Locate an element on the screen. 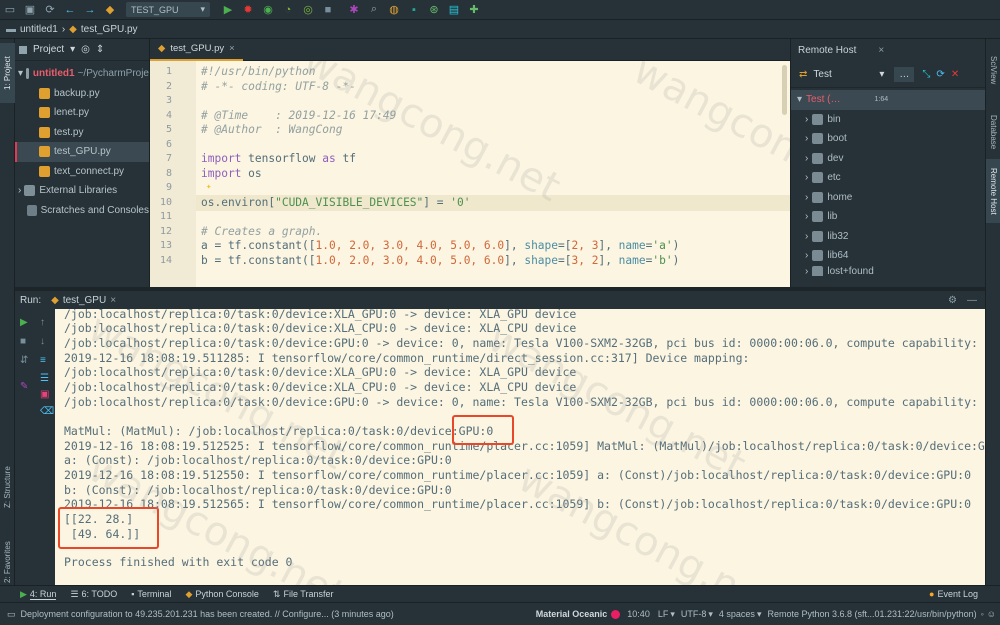 The height and width of the screenshot is (625, 1000). refresh-icon: ⟳ is located at coordinates (940, 74).